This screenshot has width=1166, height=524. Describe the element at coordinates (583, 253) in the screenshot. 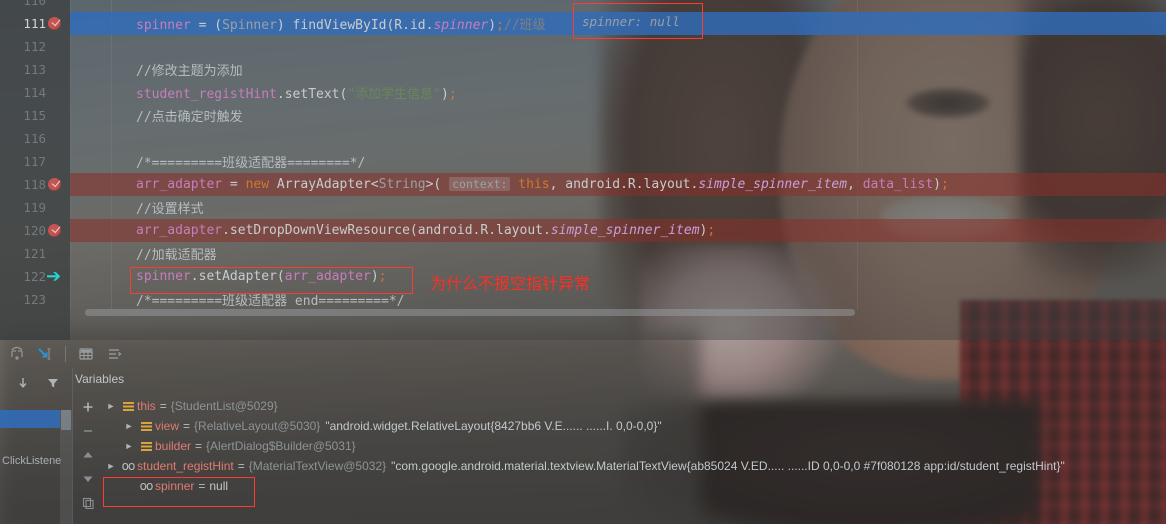

I see `code-line-121: 121 //加载适配器` at that location.